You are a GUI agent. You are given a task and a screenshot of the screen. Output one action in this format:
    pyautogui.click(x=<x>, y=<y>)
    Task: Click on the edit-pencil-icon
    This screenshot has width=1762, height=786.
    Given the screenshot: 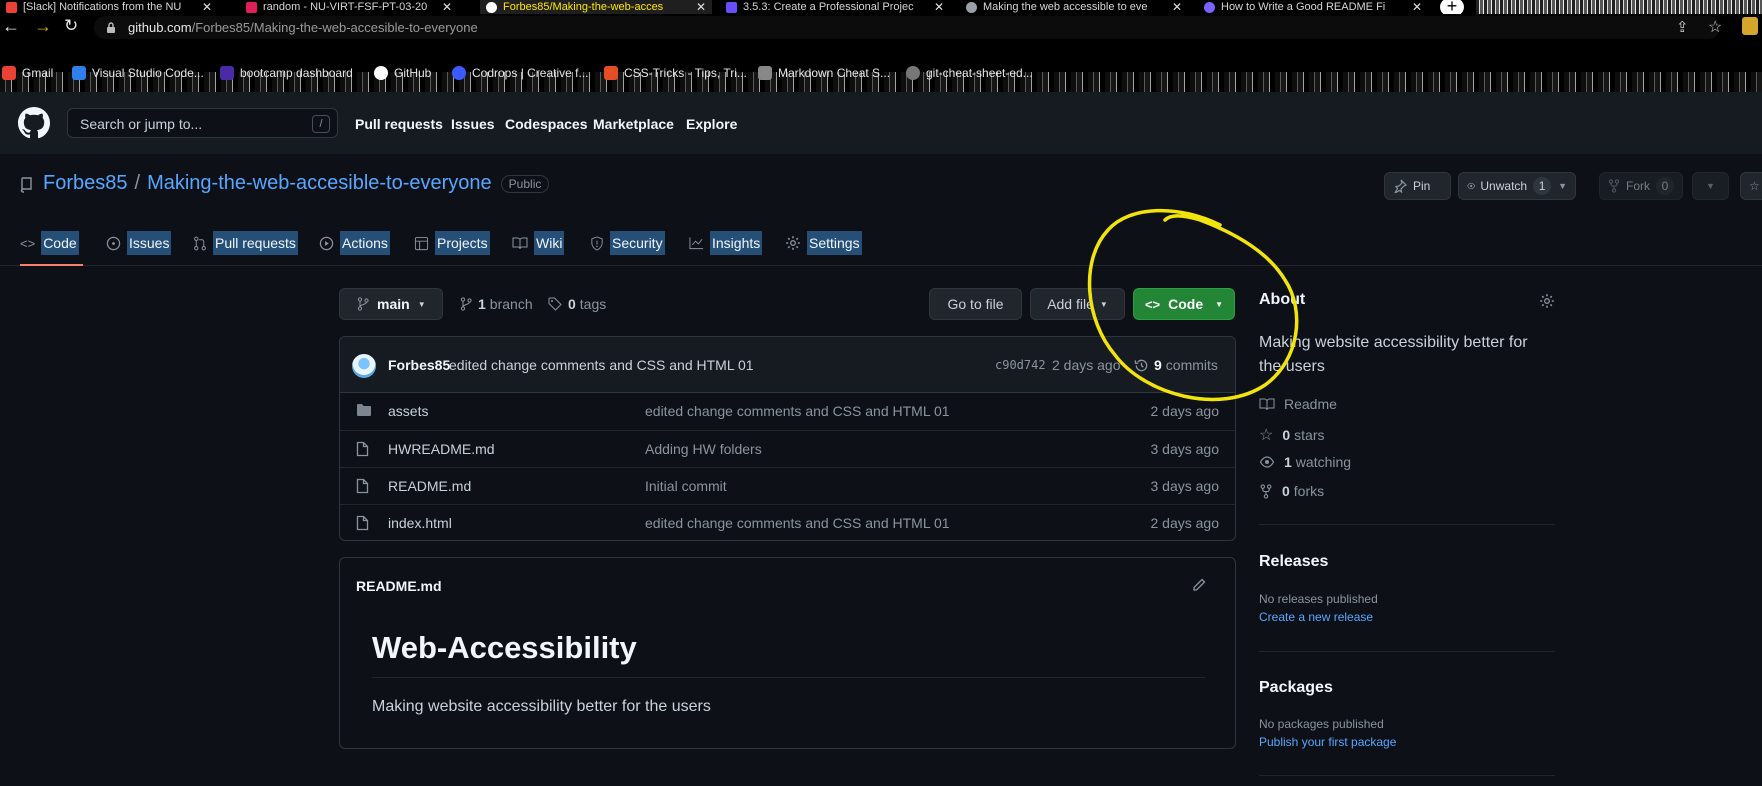 What is the action you would take?
    pyautogui.click(x=1199, y=585)
    